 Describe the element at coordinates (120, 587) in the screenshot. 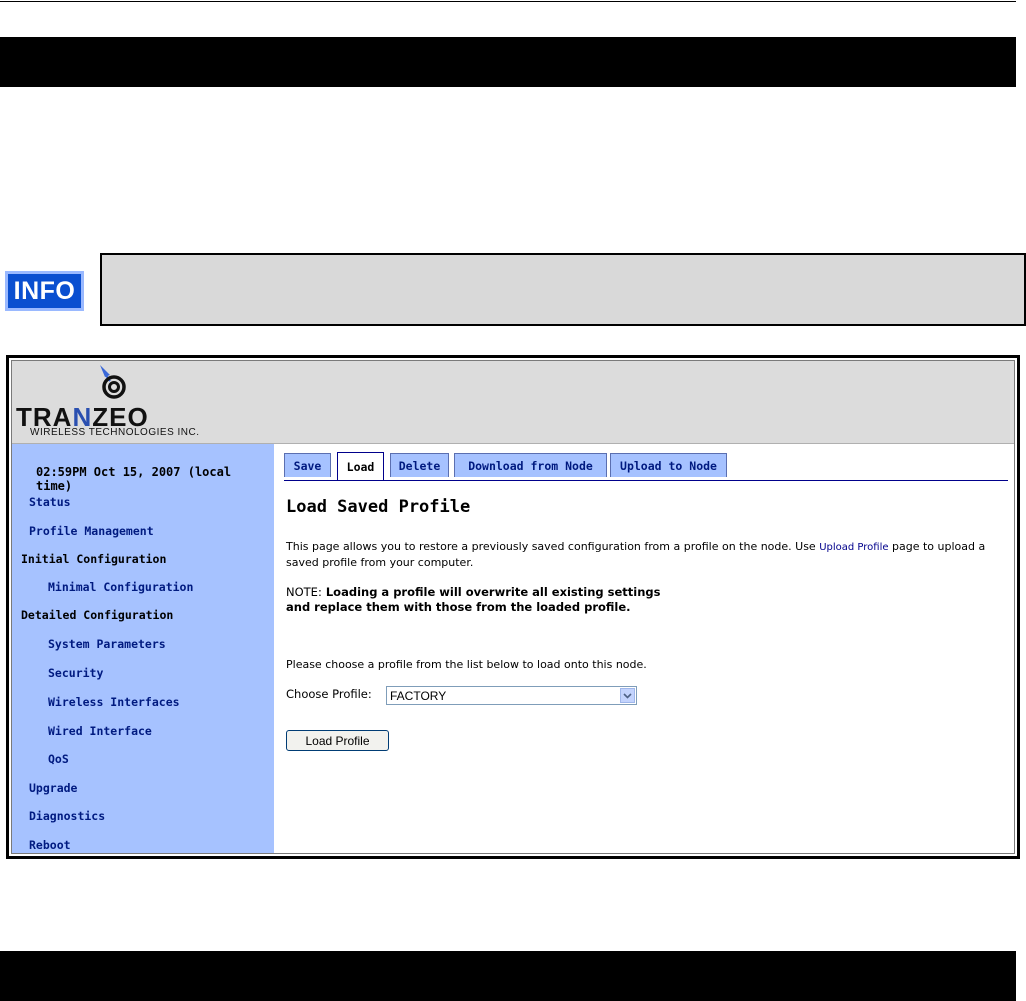

I see `sidebar-item-minimal-configuration: Minimal Configuration` at that location.